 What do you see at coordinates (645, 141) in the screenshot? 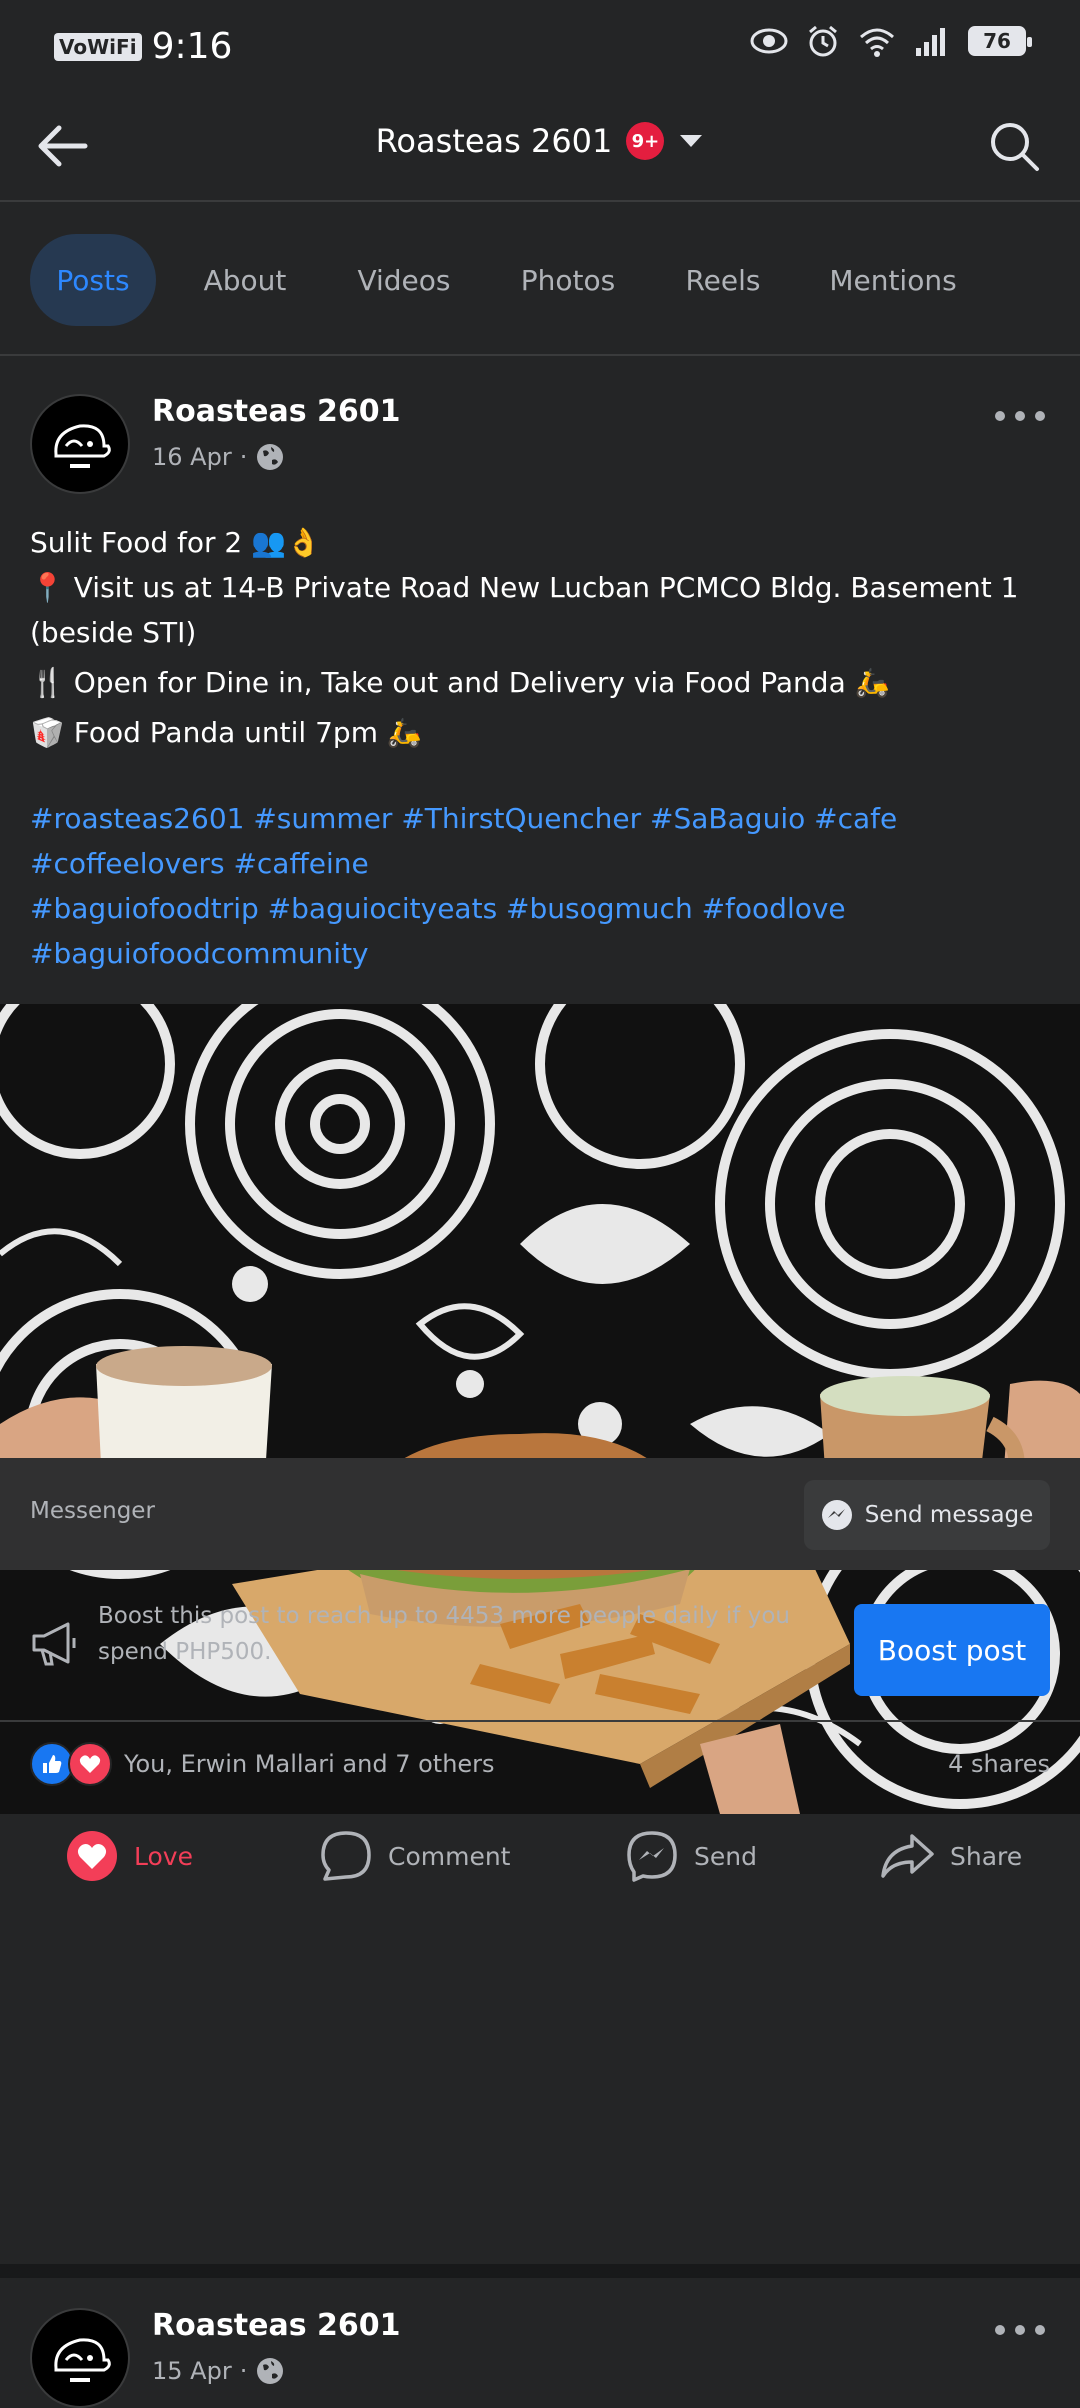
I see `notification-badge: 9+` at bounding box center [645, 141].